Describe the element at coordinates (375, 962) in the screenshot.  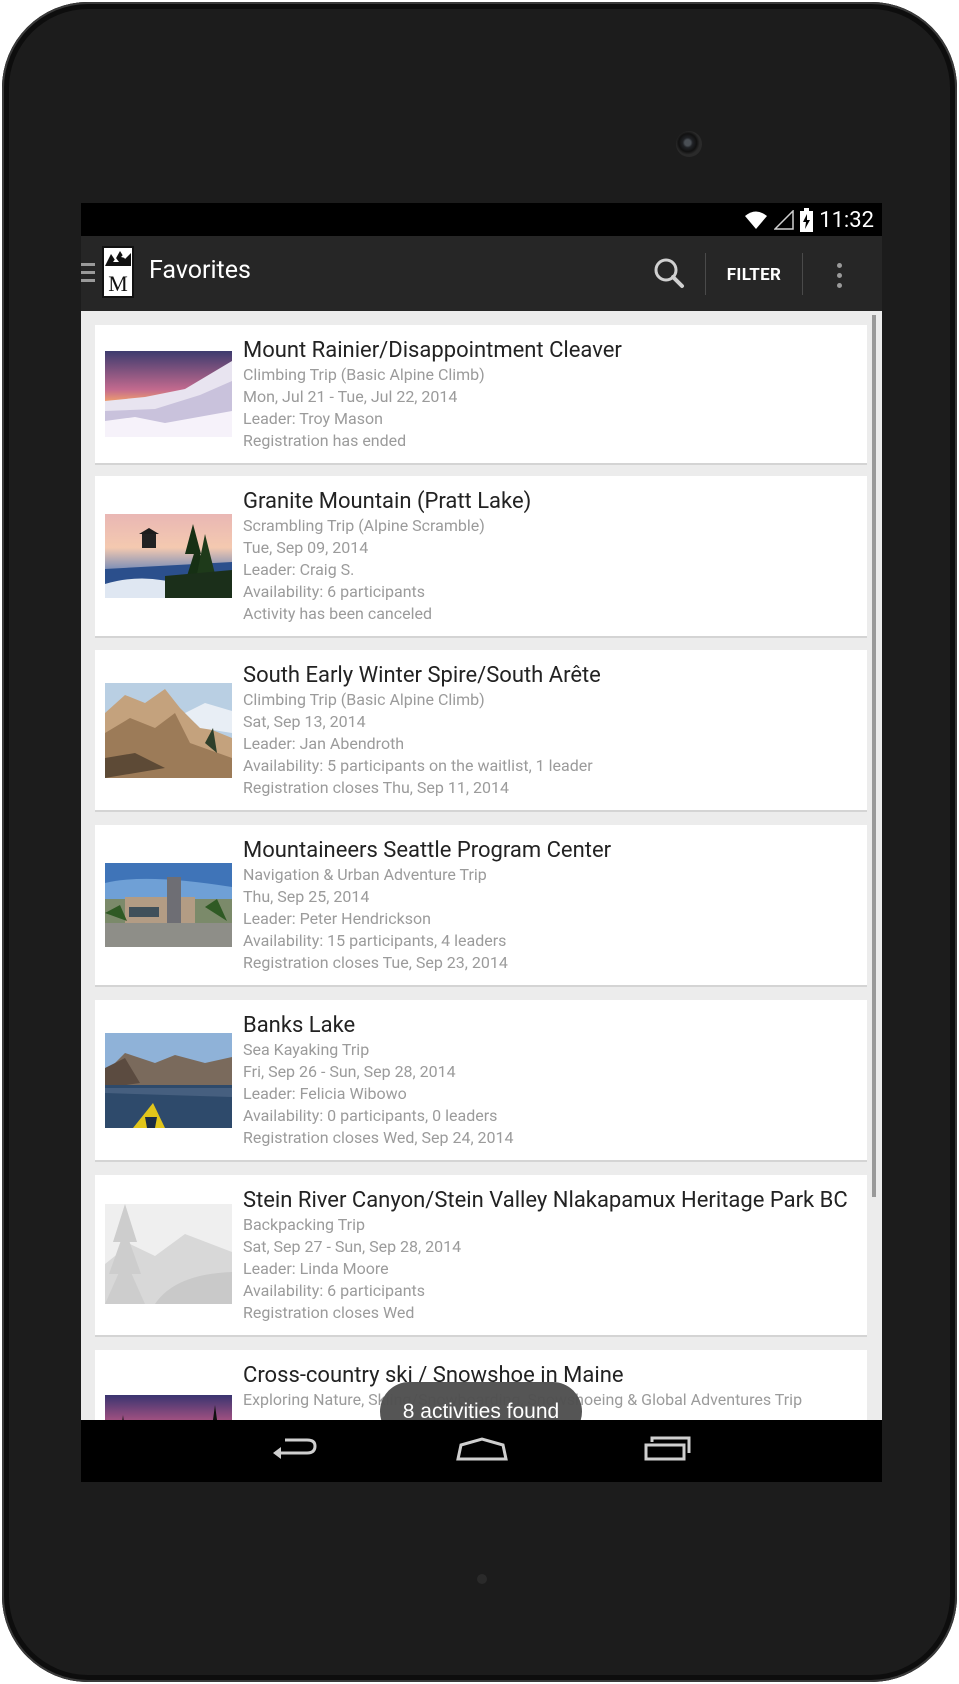
I see `activity-status: Registration closes Tue, Sep 23, 2014` at that location.